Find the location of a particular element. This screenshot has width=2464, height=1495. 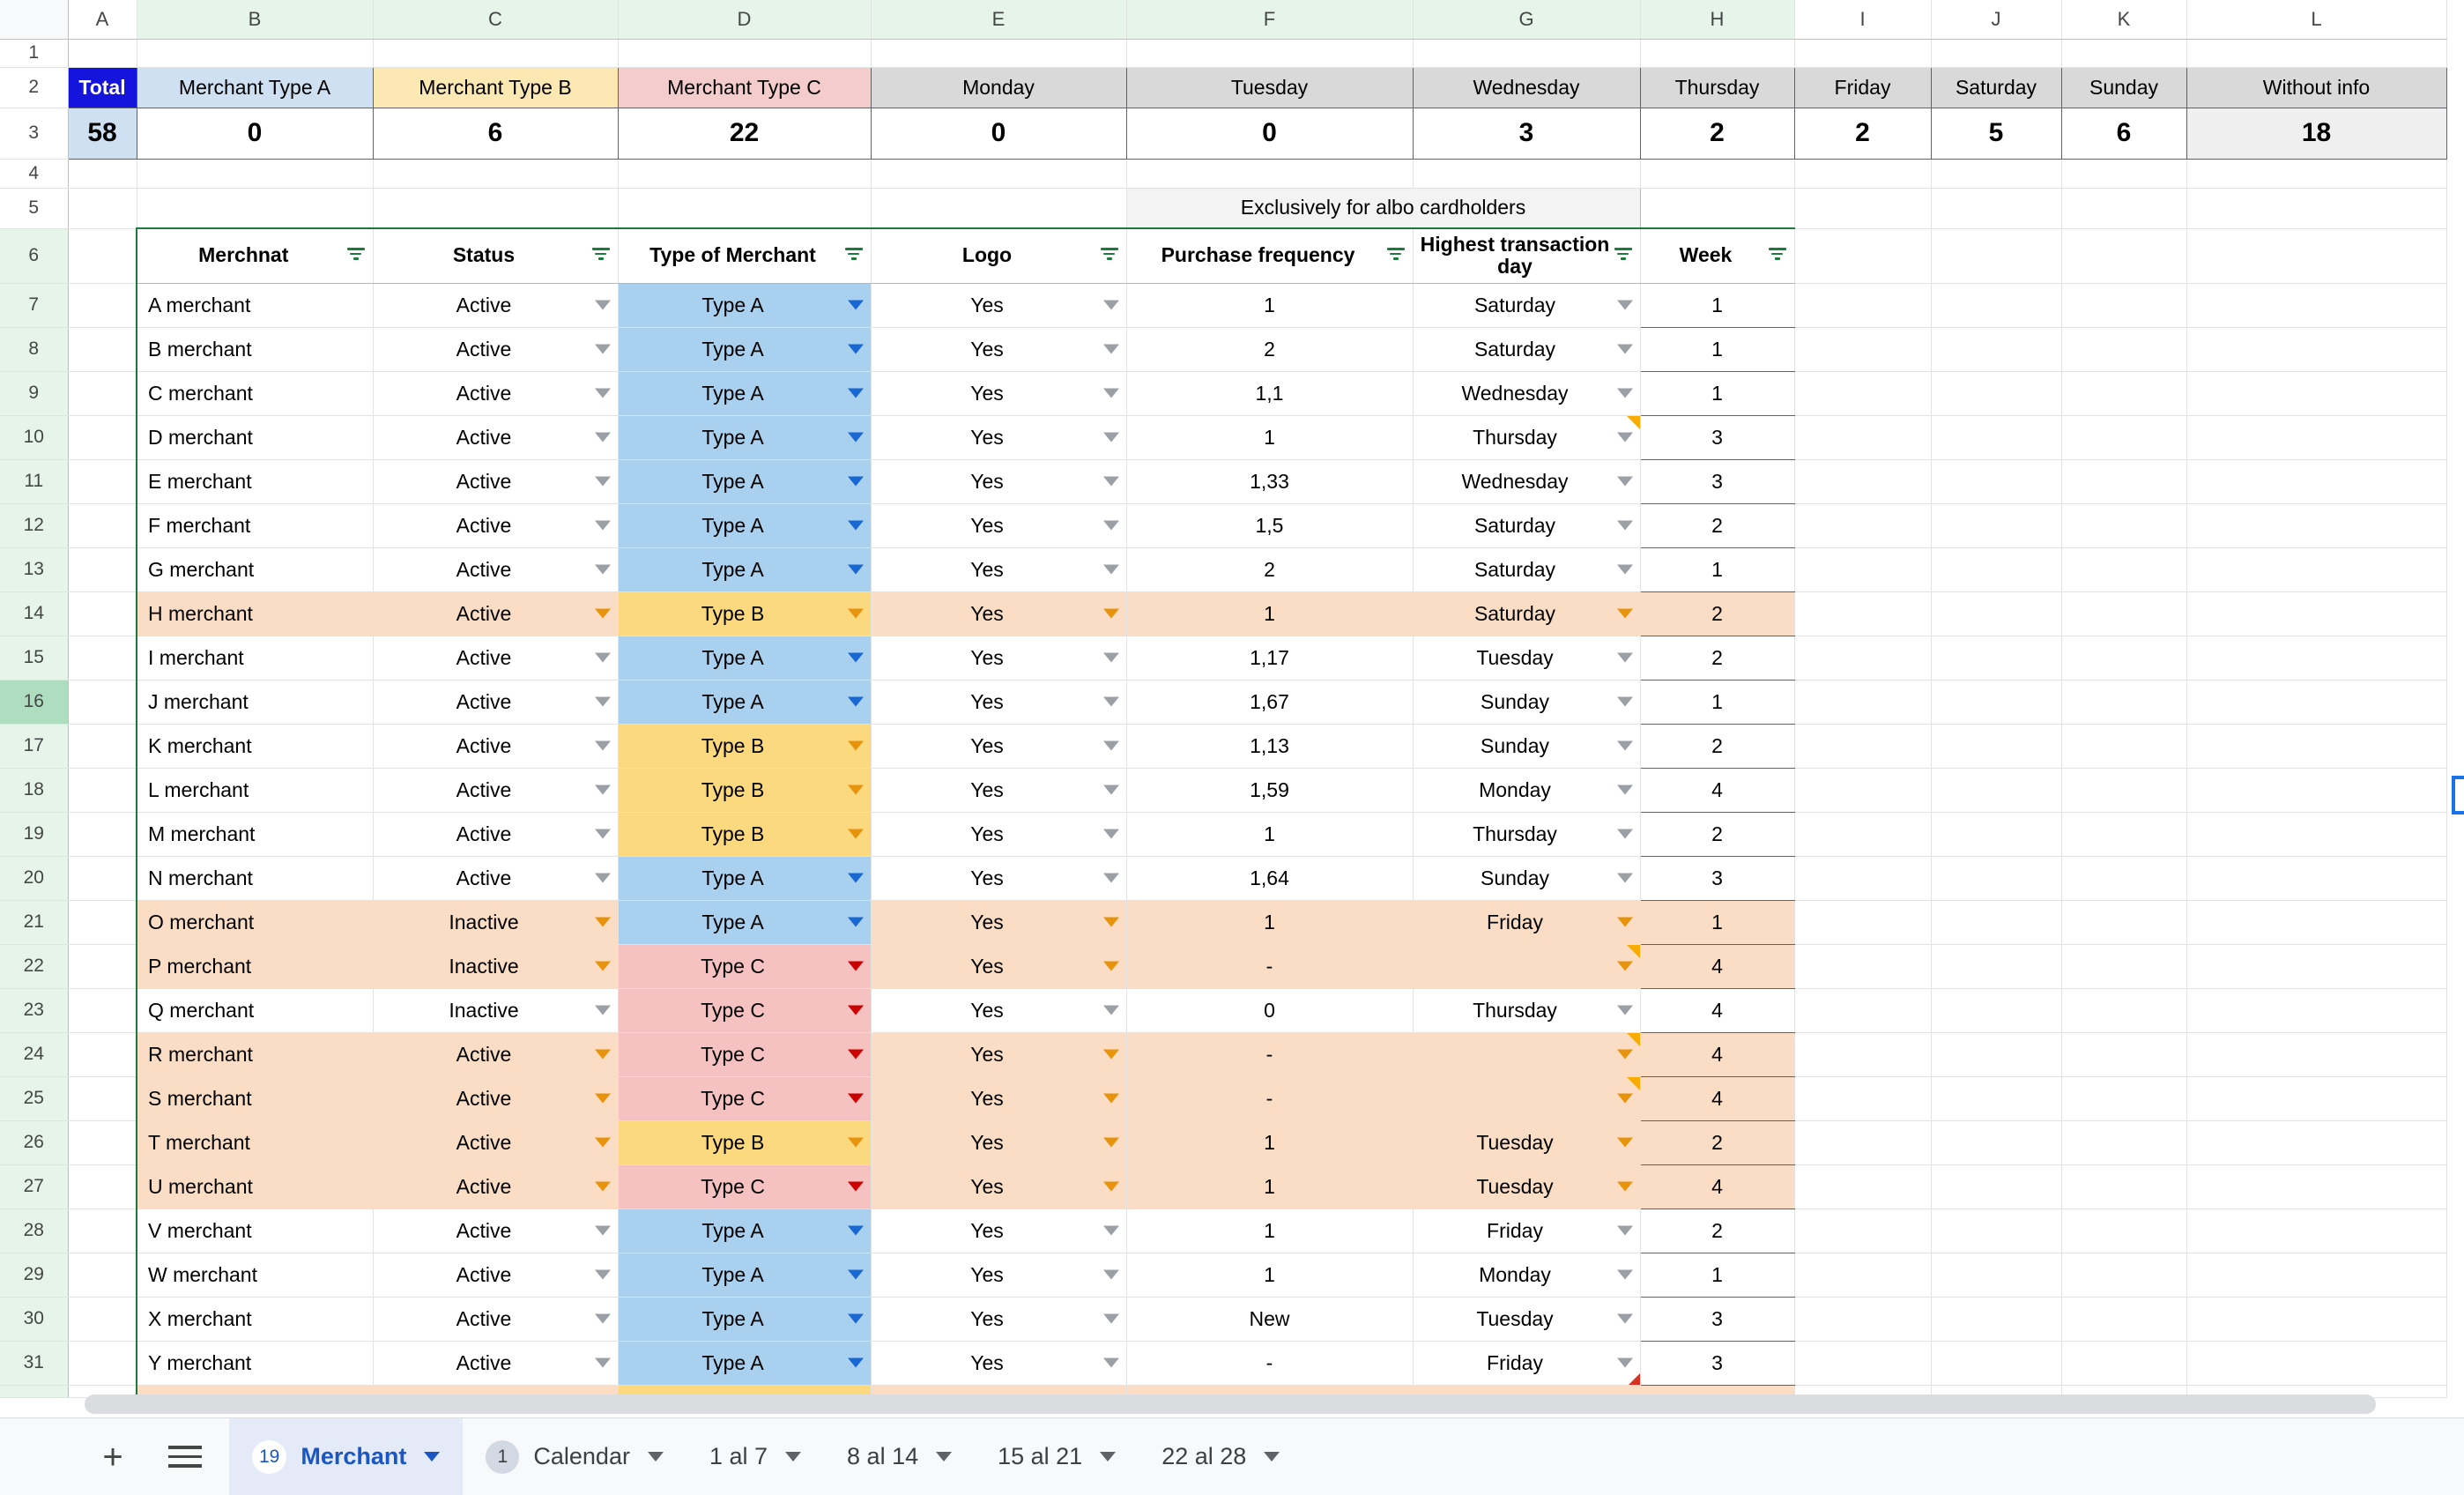

cell-highest-transaction-day: Sunday is located at coordinates (1527, 747).